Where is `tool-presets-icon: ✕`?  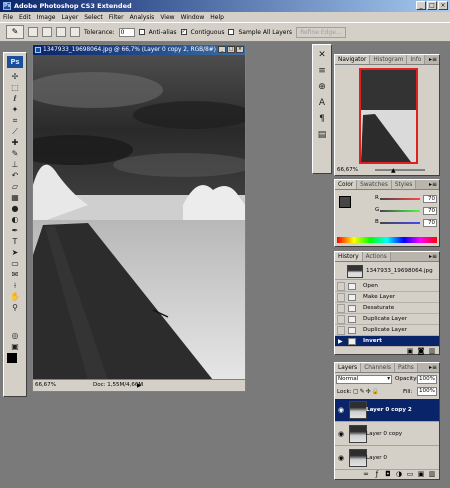 tool-presets-icon: ✕ is located at coordinates (322, 55).